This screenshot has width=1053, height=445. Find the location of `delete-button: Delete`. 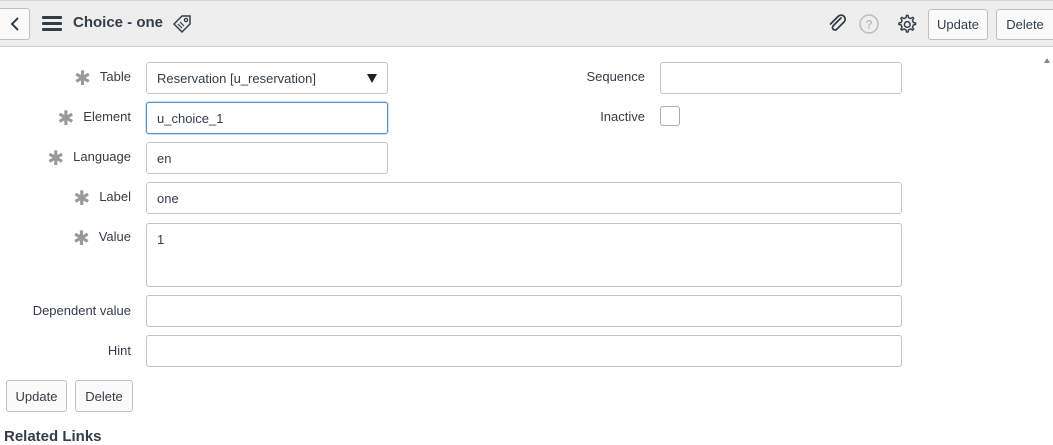

delete-button: Delete is located at coordinates (104, 396).